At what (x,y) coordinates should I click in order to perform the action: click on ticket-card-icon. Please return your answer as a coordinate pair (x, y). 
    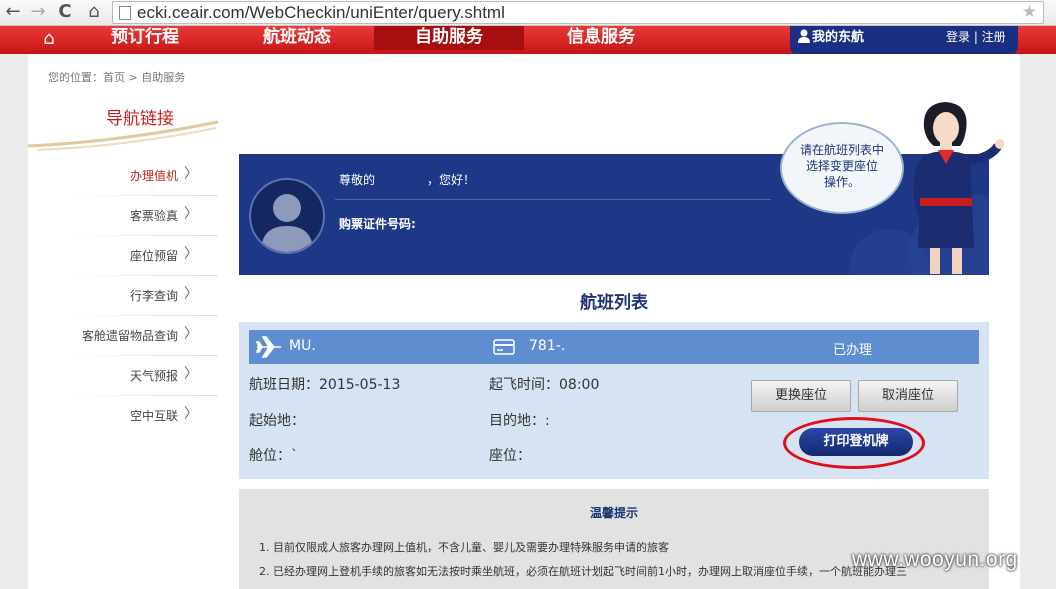
    Looking at the image, I should click on (504, 347).